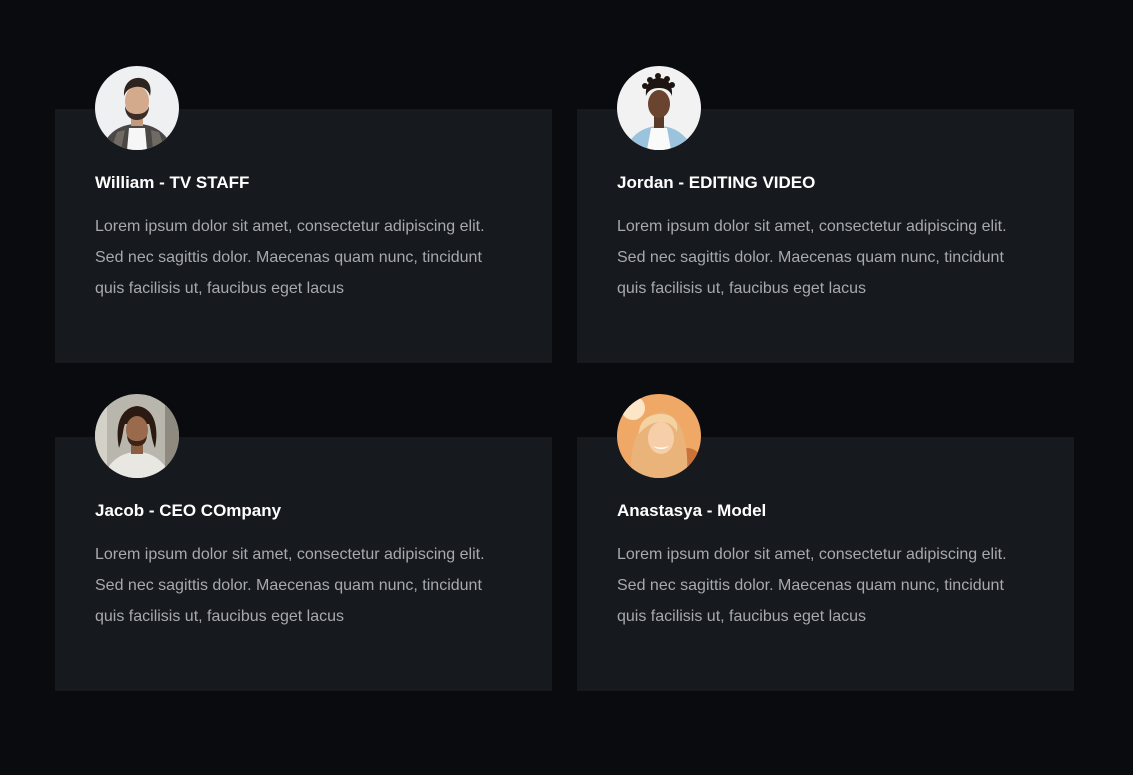 The height and width of the screenshot is (775, 1133). I want to click on card-title: Jordan - EDITING VIDEO, so click(716, 182).